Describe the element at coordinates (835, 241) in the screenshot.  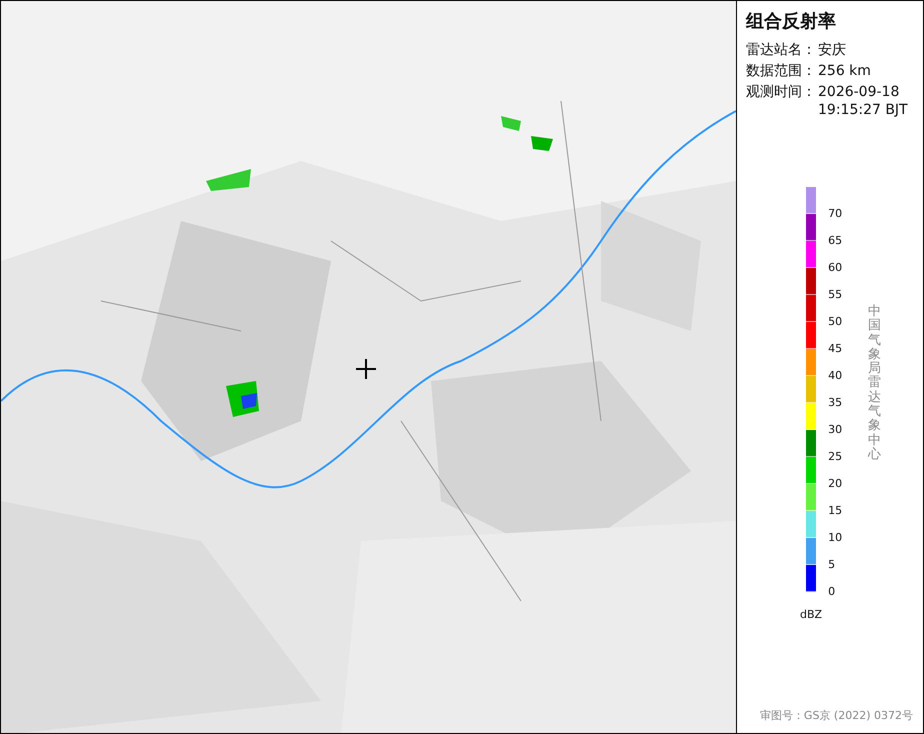
I see `scale-label: 65` at that location.